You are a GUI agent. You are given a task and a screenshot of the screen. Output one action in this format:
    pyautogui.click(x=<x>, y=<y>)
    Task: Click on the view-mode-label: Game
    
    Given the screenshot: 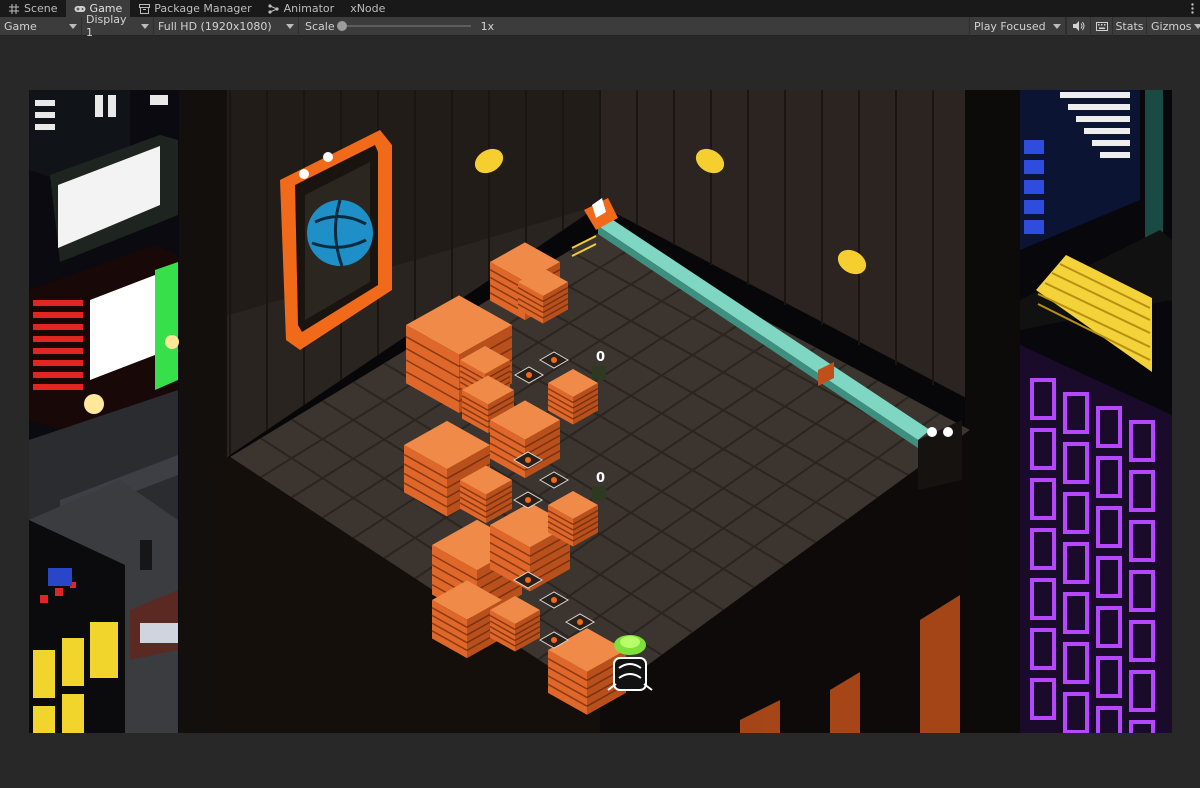 What is the action you would take?
    pyautogui.click(x=20, y=26)
    